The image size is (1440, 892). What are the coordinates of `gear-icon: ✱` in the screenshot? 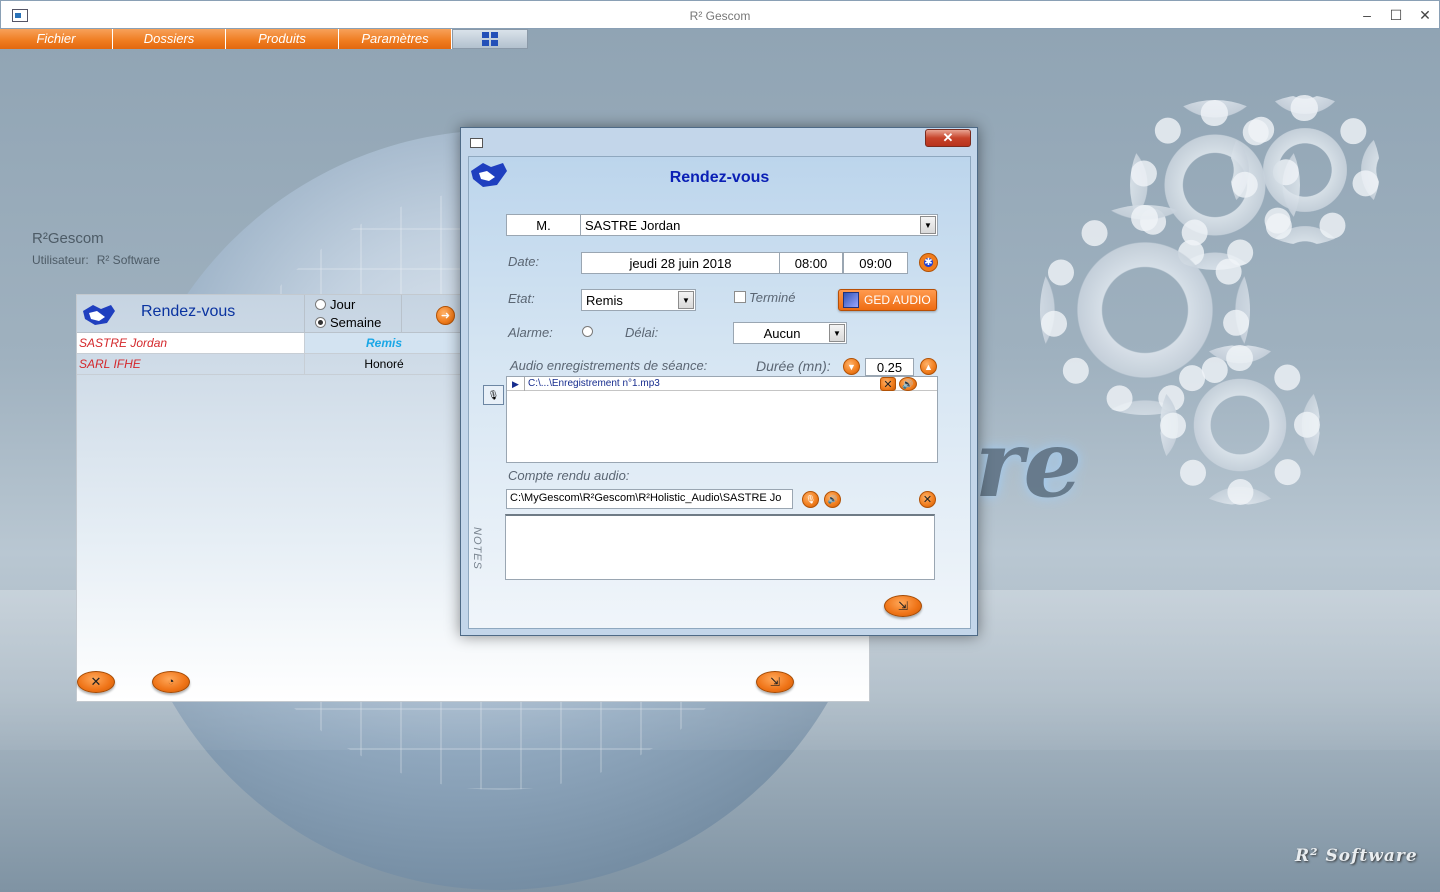 It's located at (928, 262).